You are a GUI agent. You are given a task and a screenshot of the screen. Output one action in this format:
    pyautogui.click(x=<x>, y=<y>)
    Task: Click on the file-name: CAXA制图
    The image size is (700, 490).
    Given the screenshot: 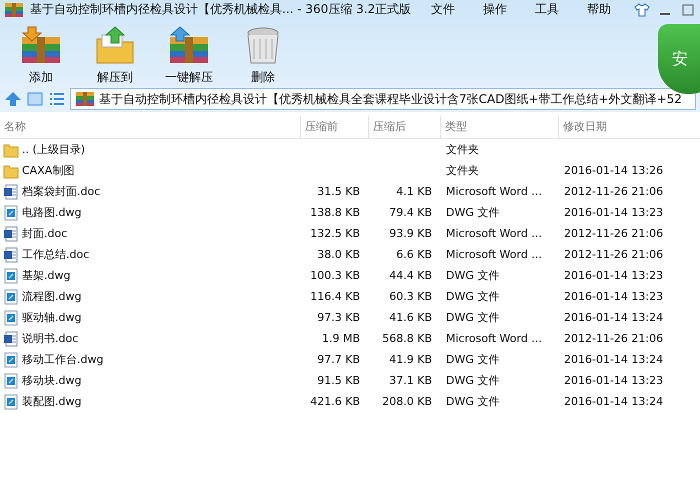 What is the action you would take?
    pyautogui.click(x=48, y=170)
    